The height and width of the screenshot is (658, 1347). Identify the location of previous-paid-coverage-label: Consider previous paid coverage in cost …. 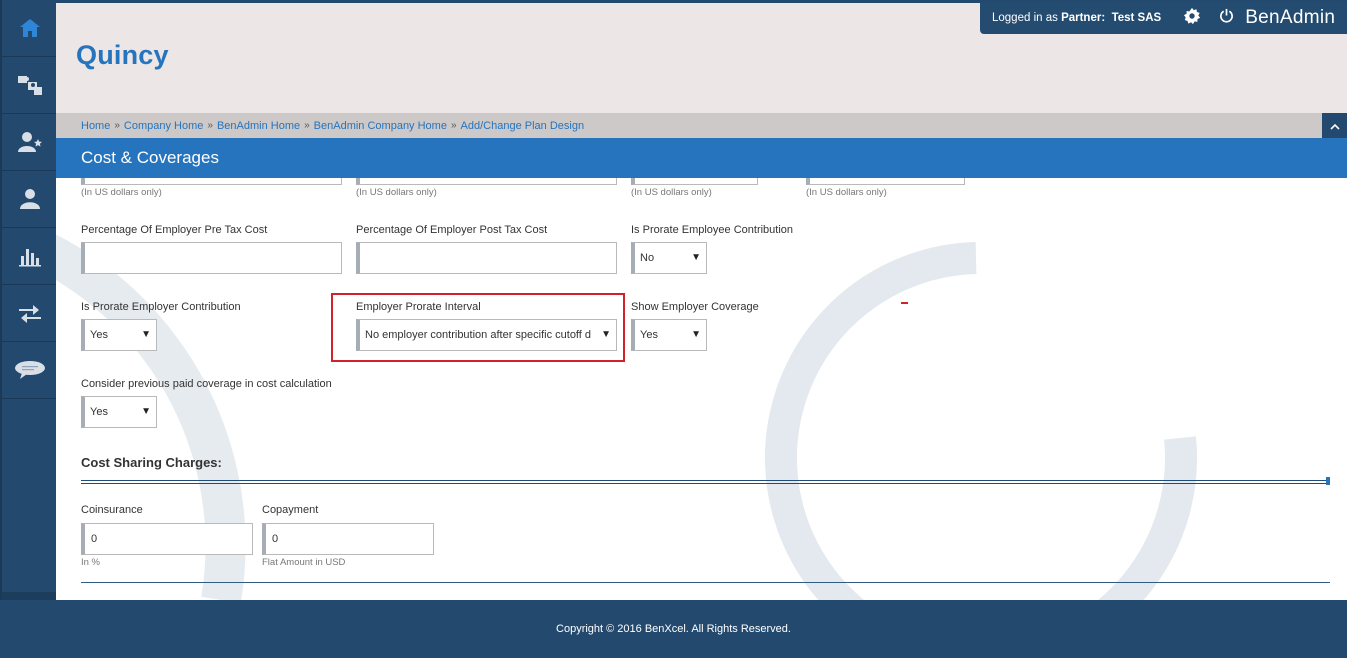
(206, 384).